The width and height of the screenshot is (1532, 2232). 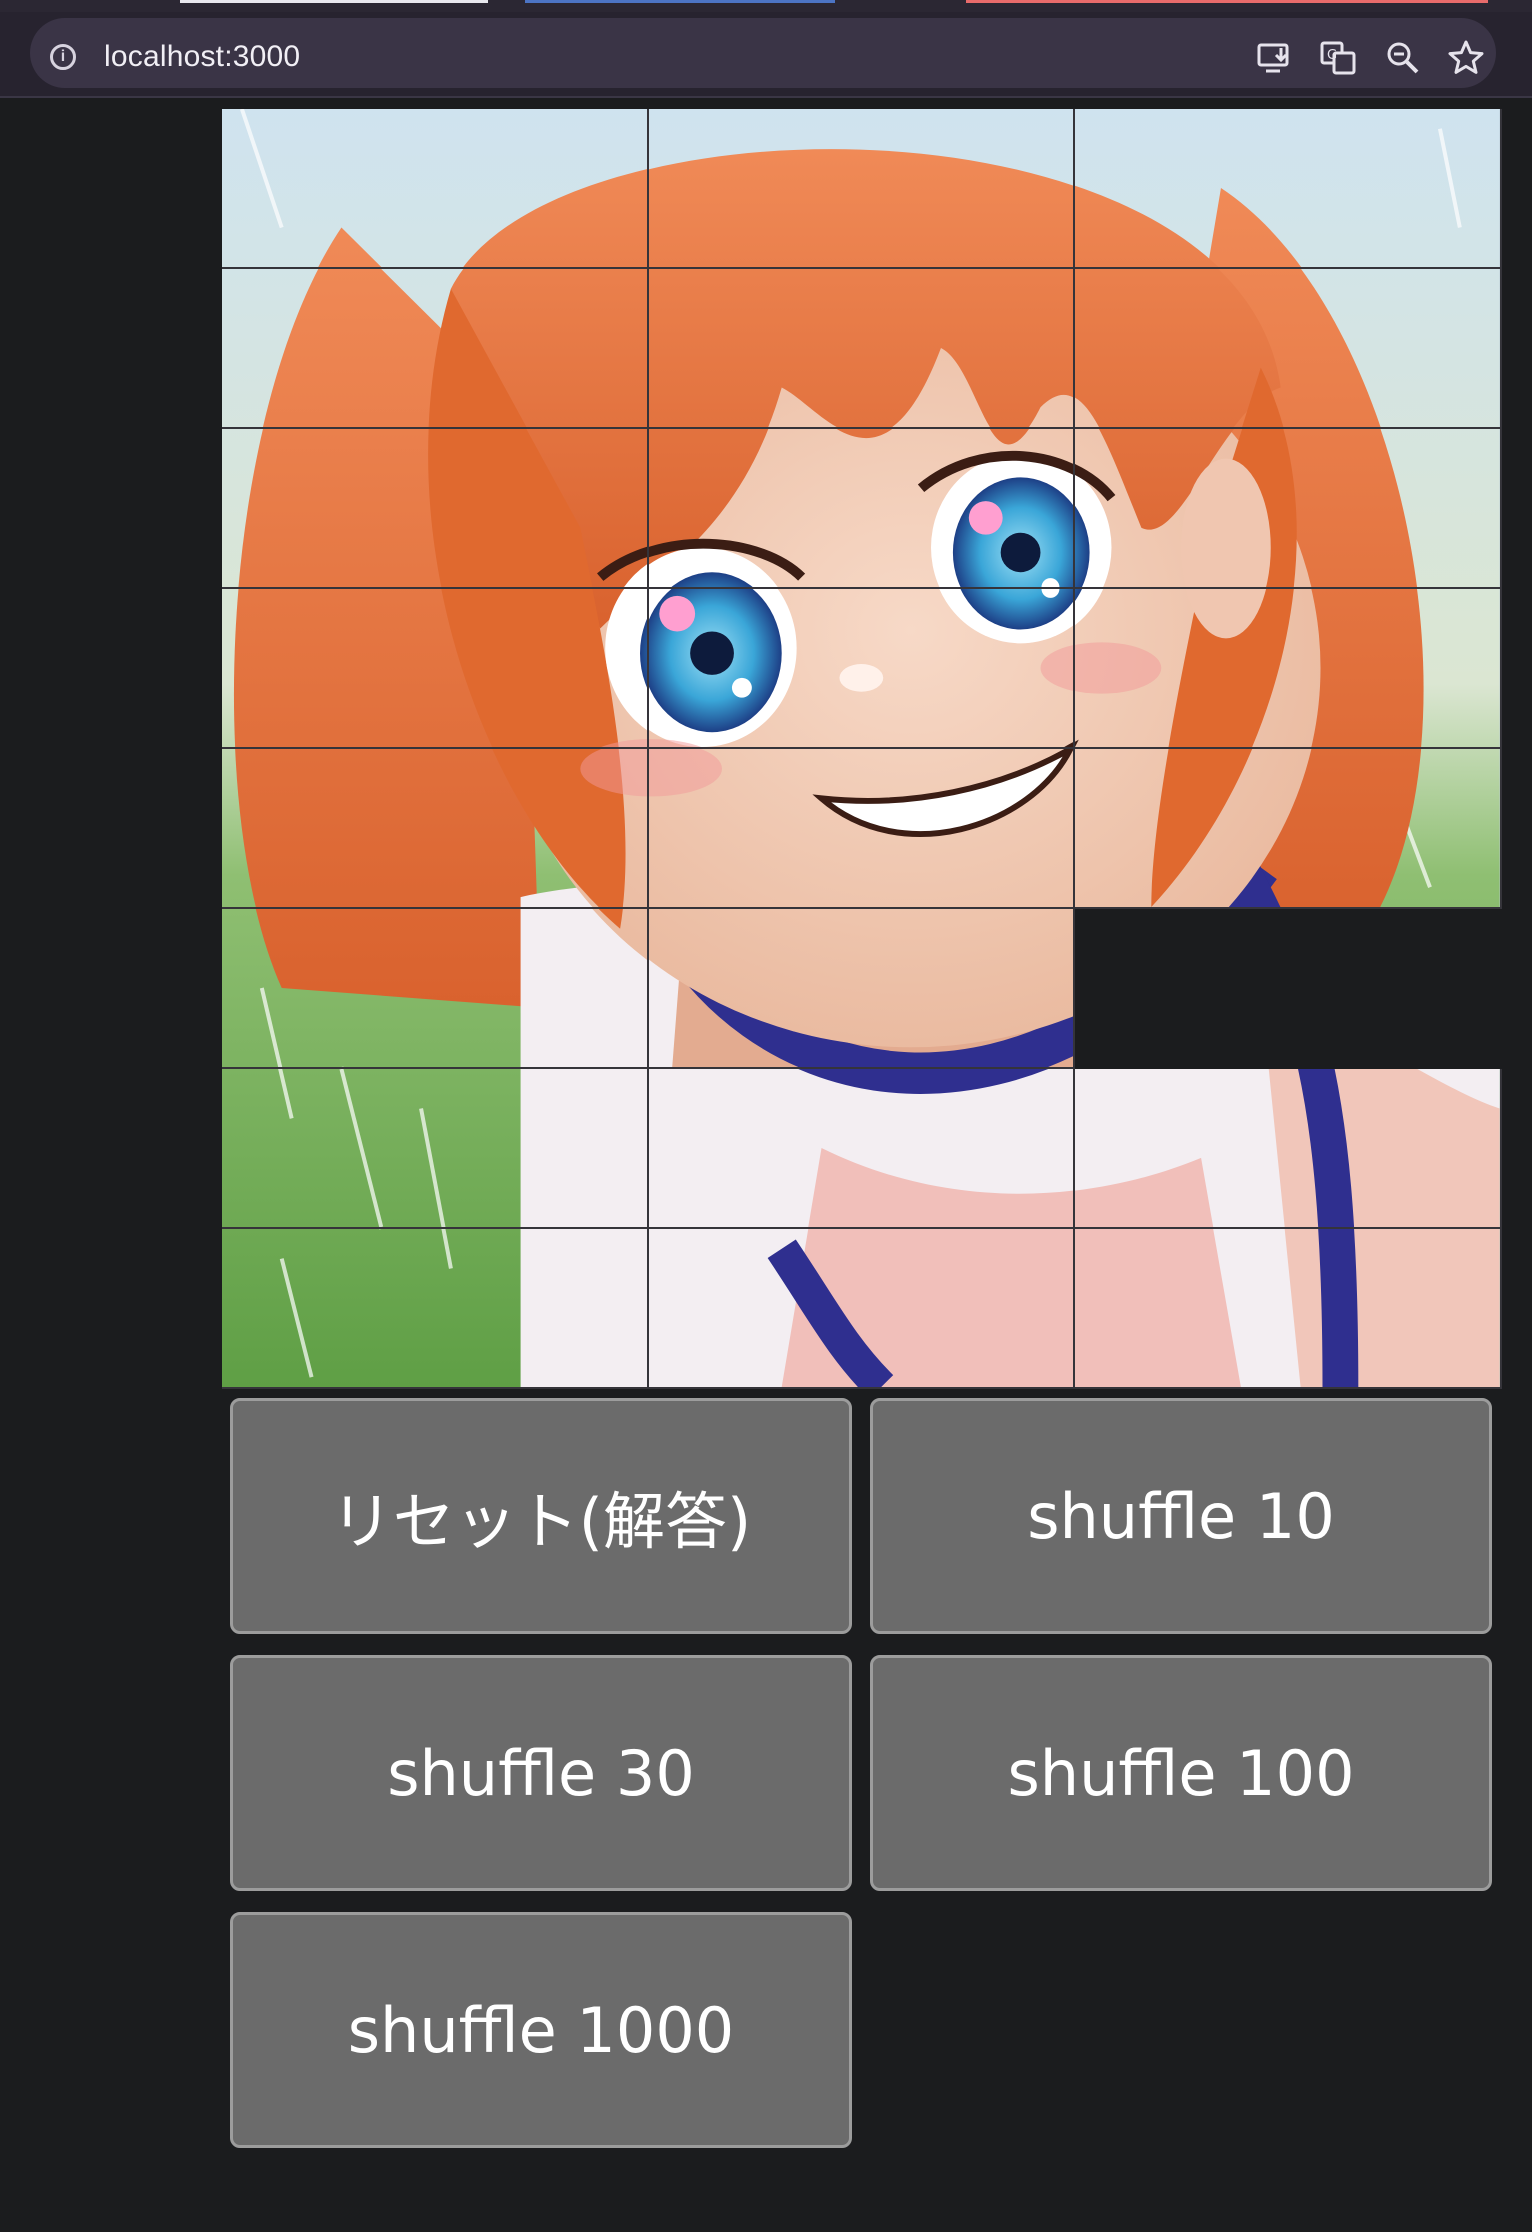 What do you see at coordinates (1288, 989) in the screenshot?
I see `puzzle-empty-slot` at bounding box center [1288, 989].